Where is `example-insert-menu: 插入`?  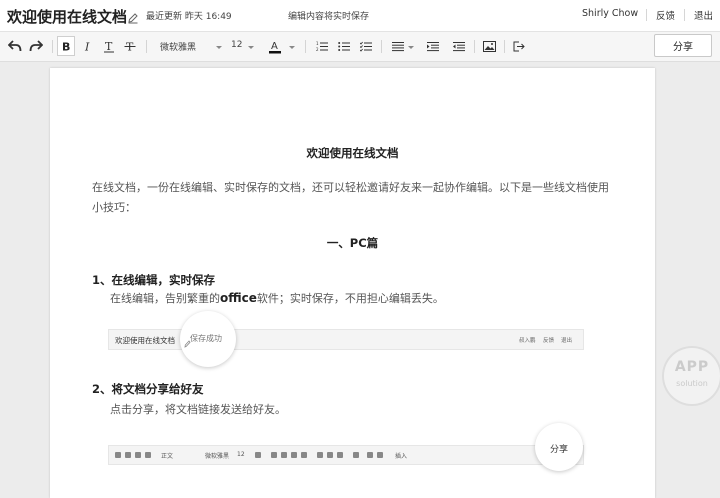 example-insert-menu: 插入 is located at coordinates (401, 456).